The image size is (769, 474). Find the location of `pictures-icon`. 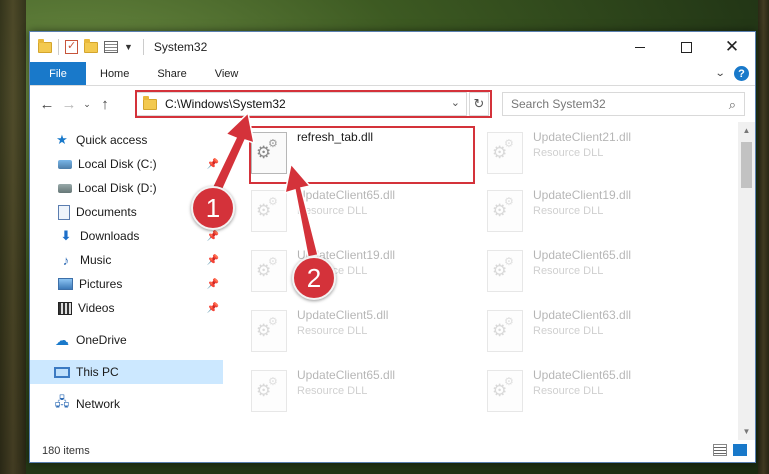

pictures-icon is located at coordinates (65, 284).